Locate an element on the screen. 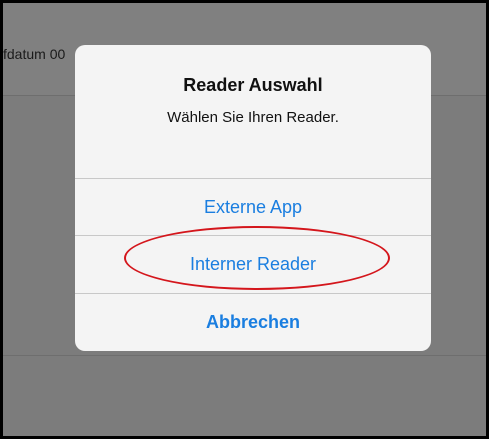 The height and width of the screenshot is (439, 489). internal-reader-button: Interner Reader is located at coordinates (253, 264).